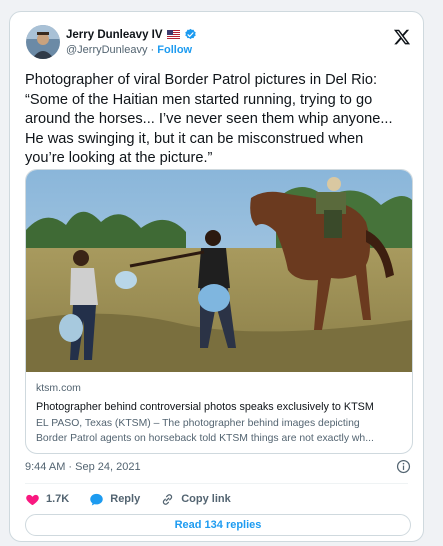 The width and height of the screenshot is (443, 546). I want to click on link-icon, so click(168, 499).